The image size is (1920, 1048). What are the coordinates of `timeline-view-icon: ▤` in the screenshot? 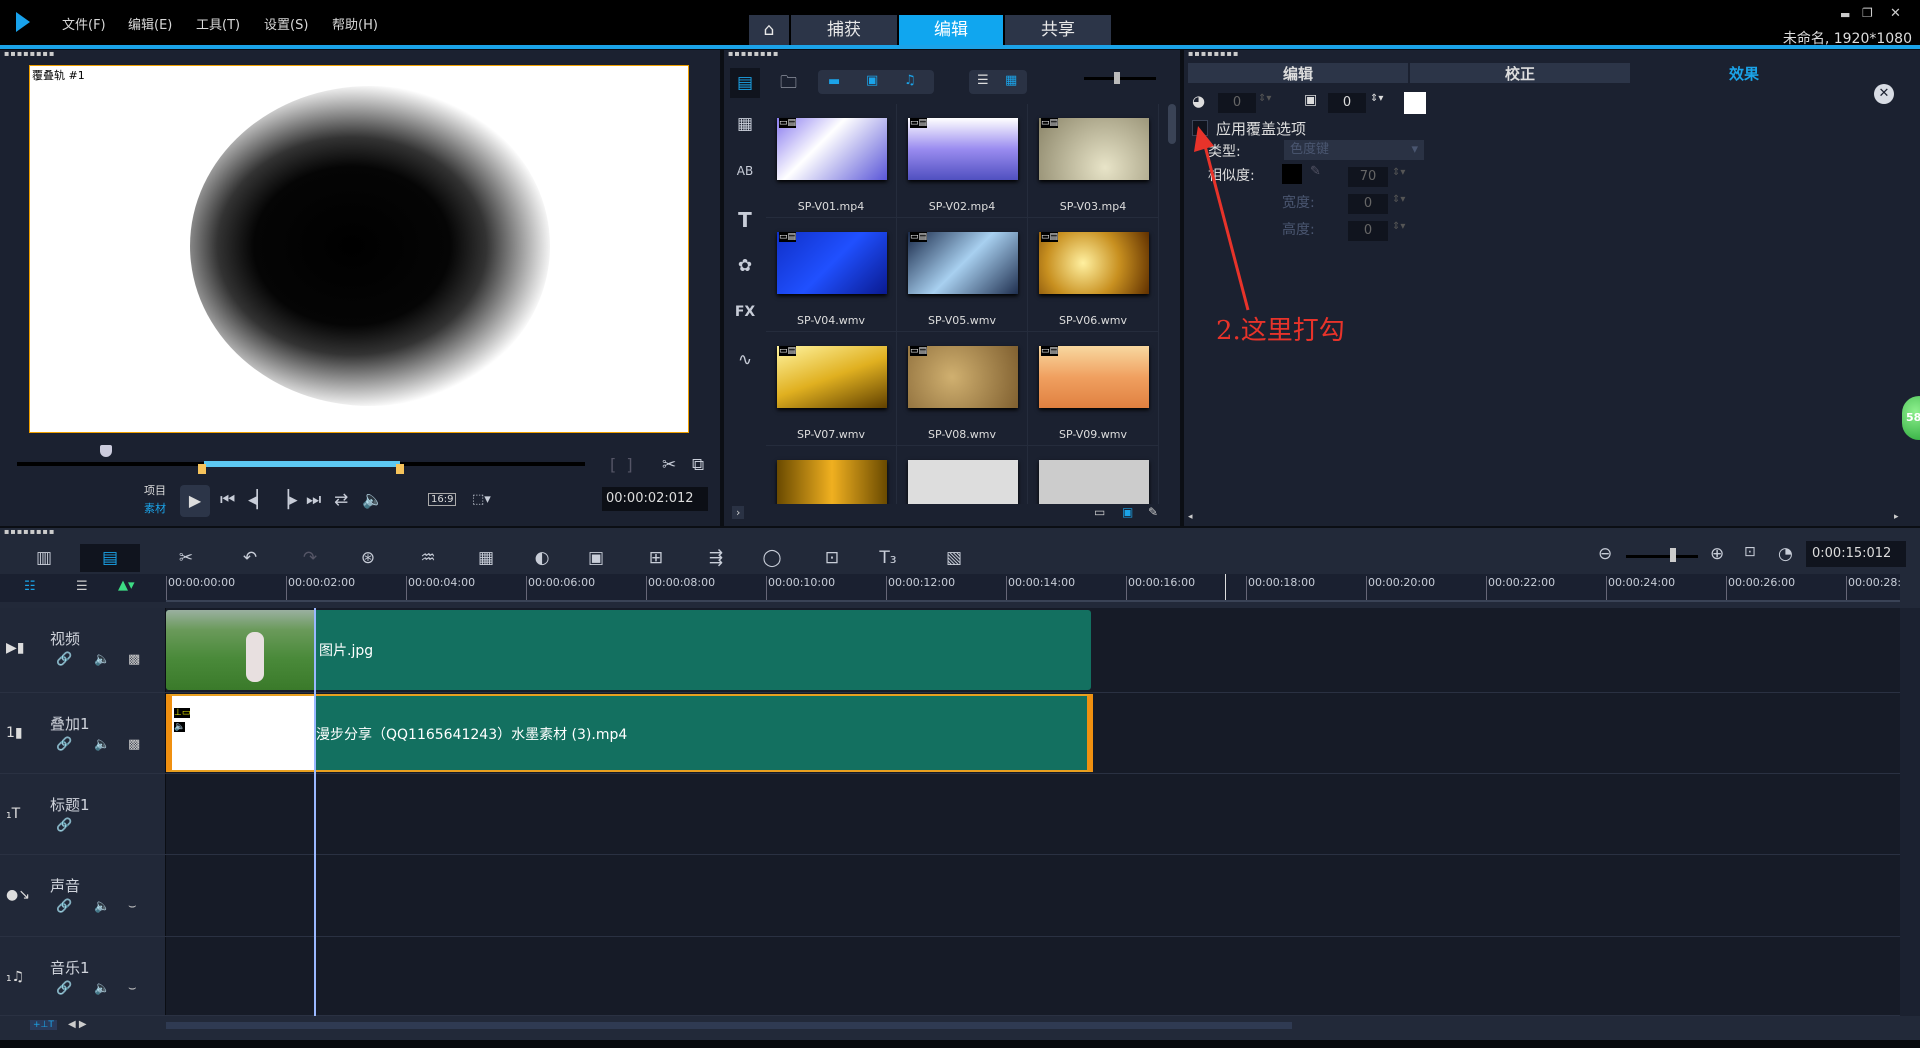 It's located at (110, 558).